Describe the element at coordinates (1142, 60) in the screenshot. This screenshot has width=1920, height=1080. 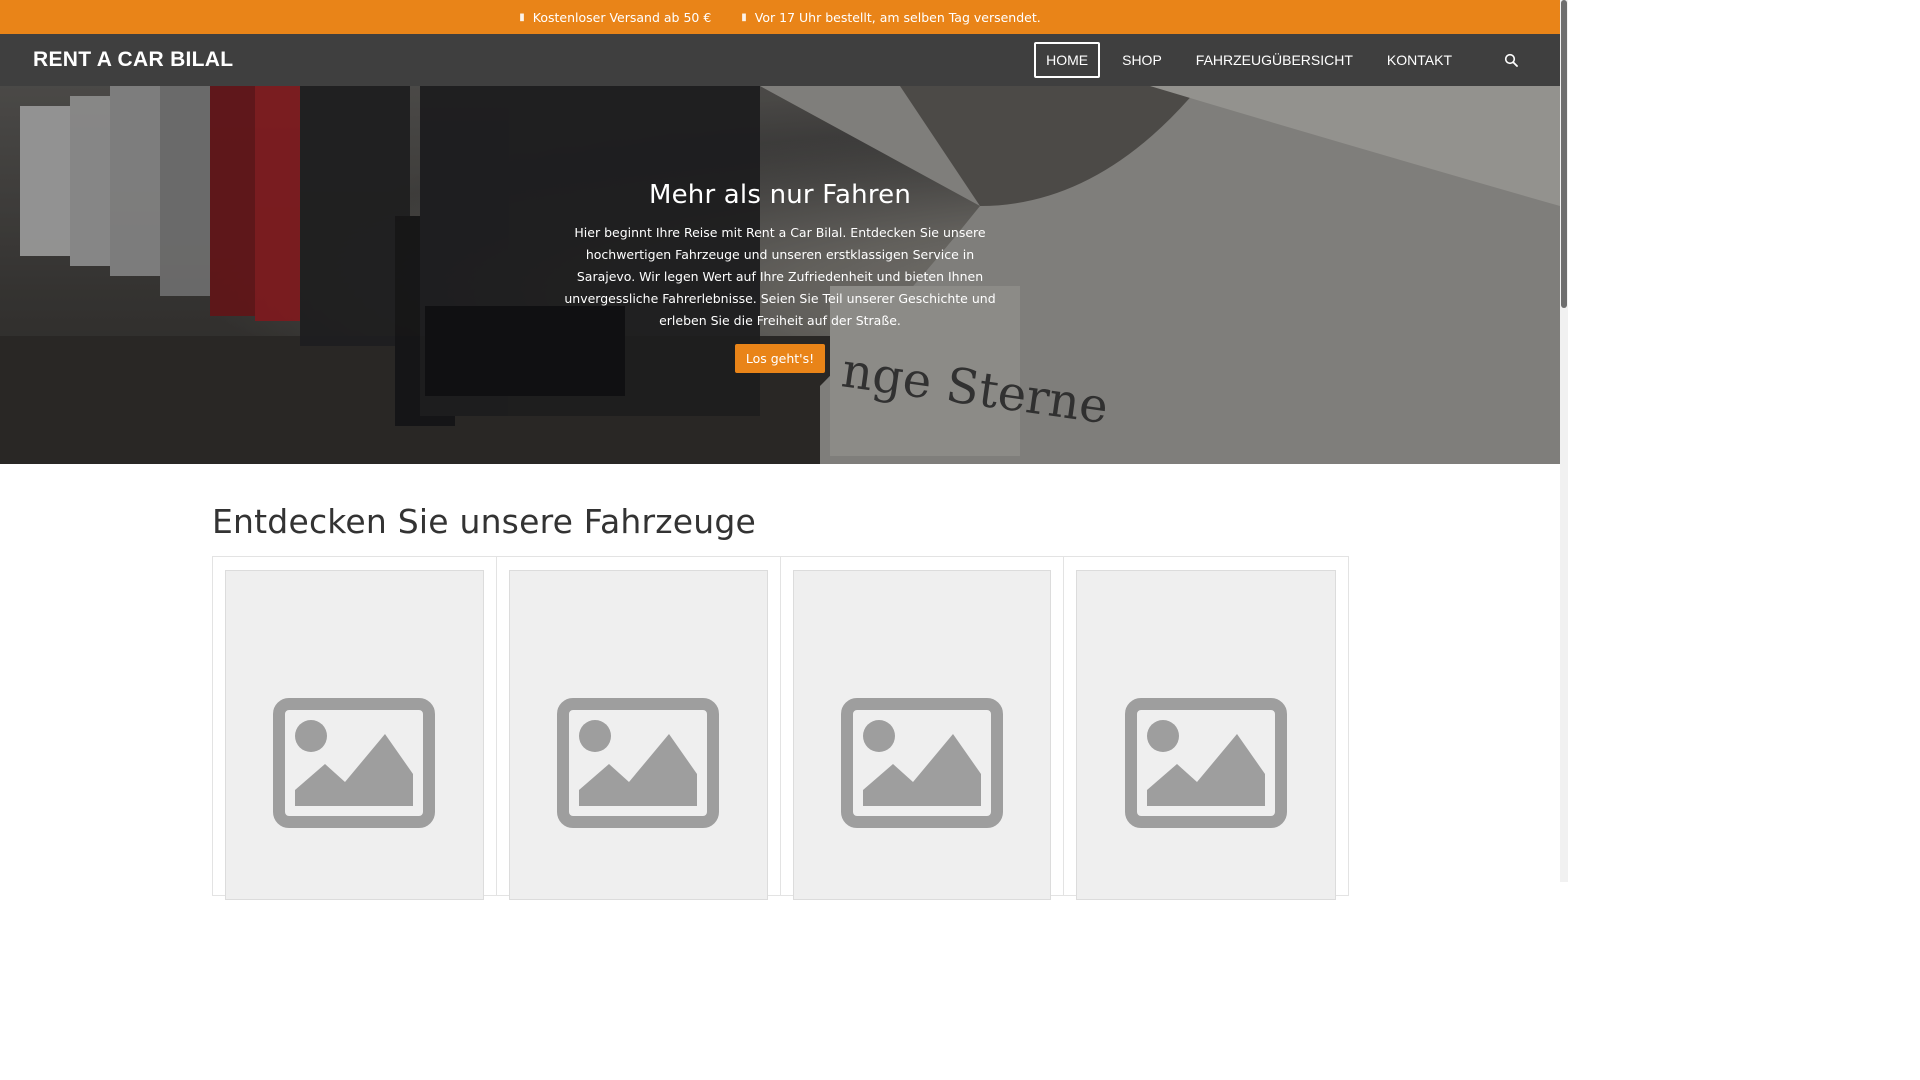
I see `nav-item-shop: SHOP` at that location.